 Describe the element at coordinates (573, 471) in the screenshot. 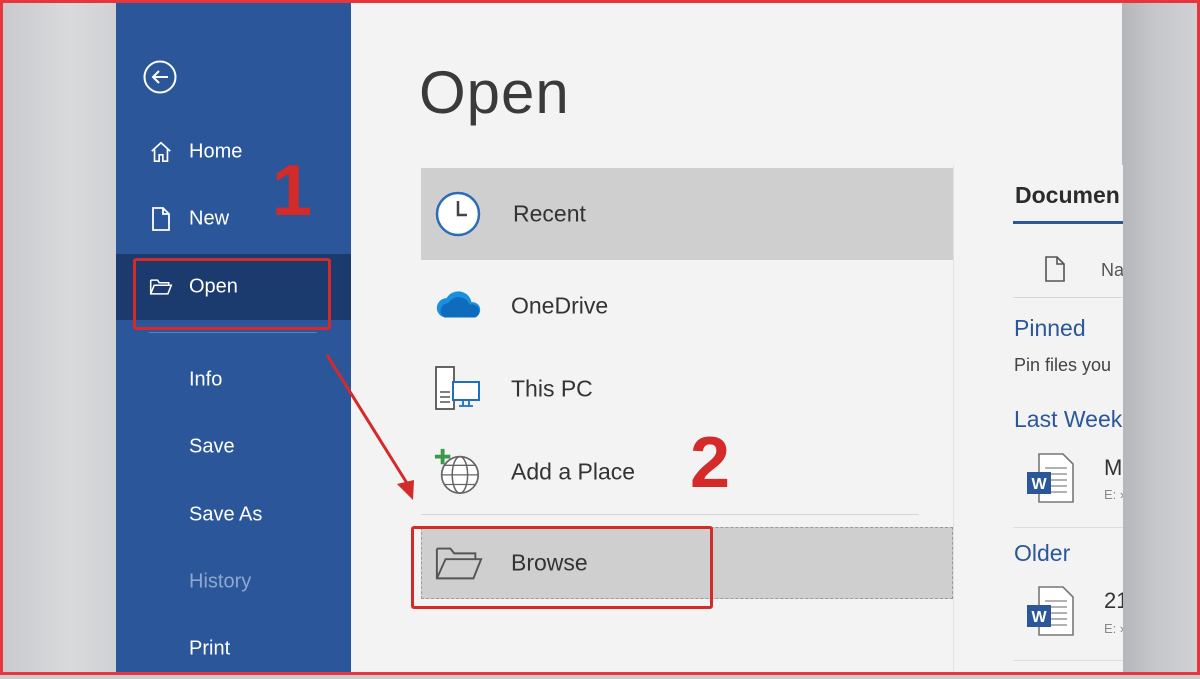

I see `location-label: Add a Place` at that location.